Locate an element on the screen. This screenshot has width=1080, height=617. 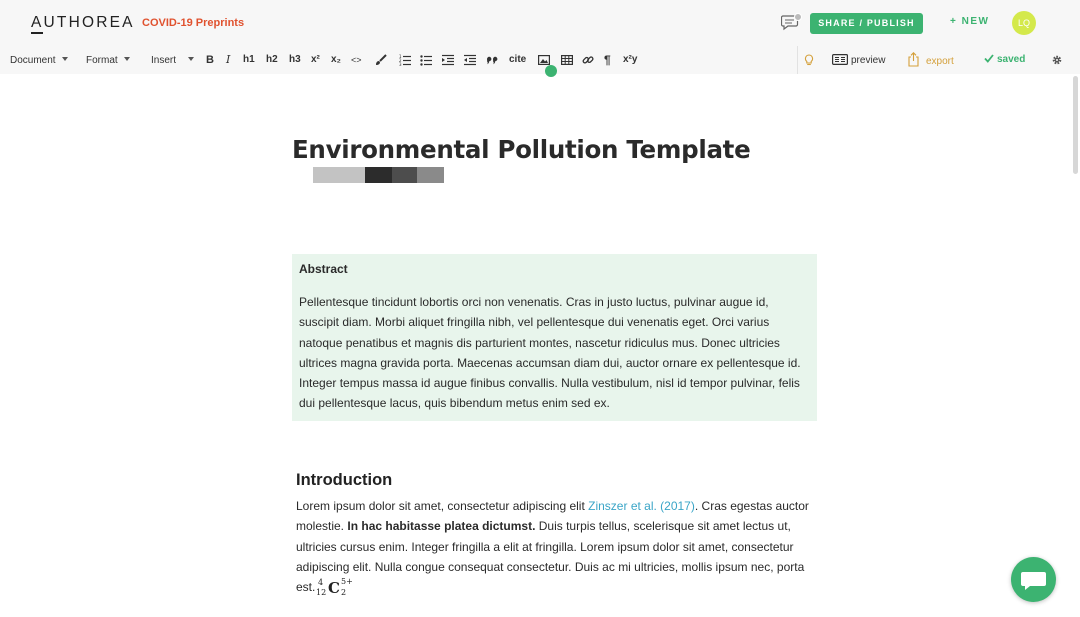
math-button: x²y is located at coordinates (630, 60).